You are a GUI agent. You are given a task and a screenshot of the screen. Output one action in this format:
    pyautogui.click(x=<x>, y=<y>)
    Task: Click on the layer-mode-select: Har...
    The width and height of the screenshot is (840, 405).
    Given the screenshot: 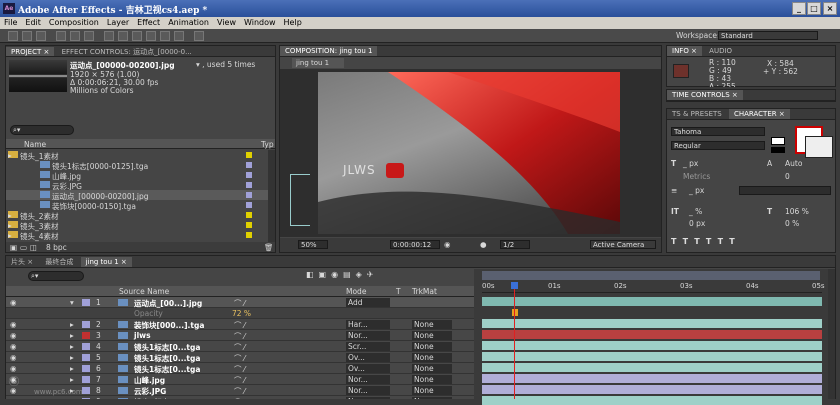 What is the action you would take?
    pyautogui.click(x=368, y=324)
    